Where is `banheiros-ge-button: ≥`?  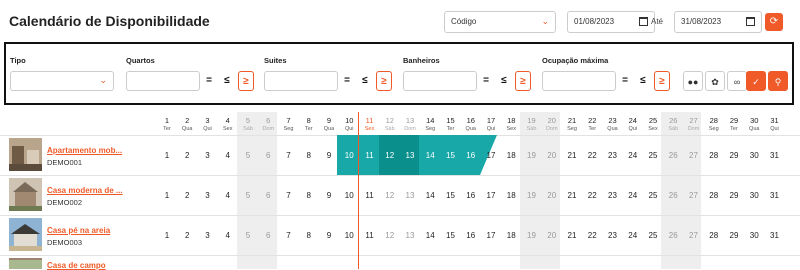 banheiros-ge-button: ≥ is located at coordinates (523, 81).